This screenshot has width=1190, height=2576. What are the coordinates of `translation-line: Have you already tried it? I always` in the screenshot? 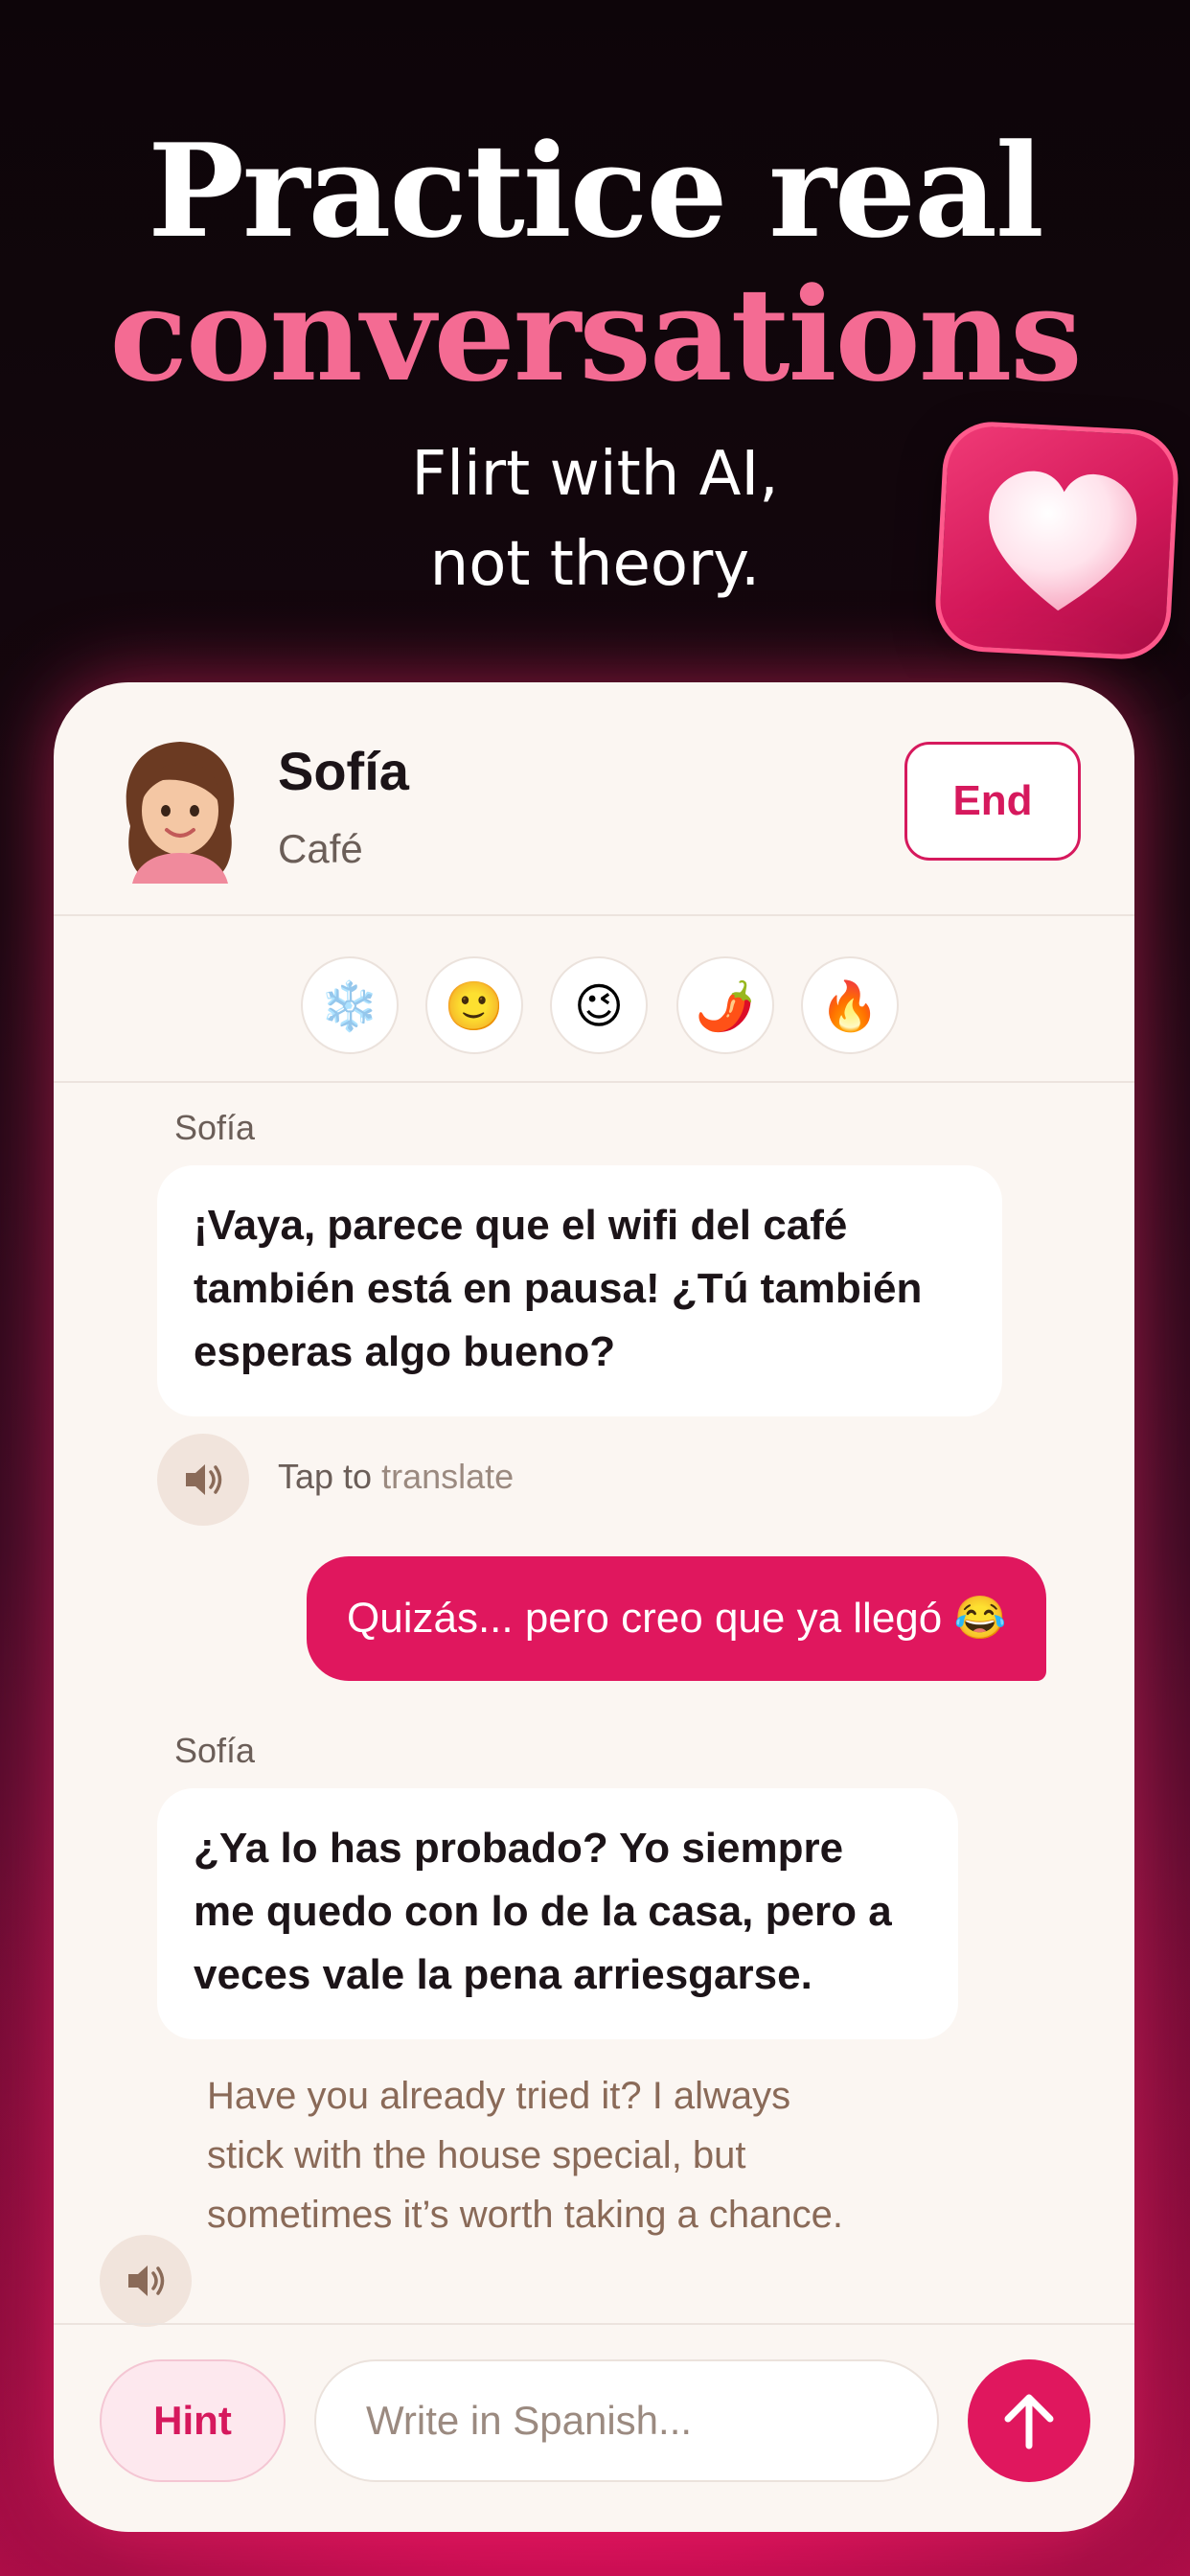 It's located at (499, 2096).